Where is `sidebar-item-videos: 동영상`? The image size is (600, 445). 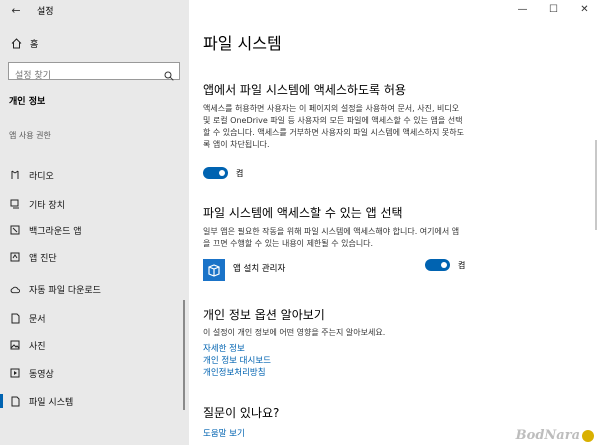
sidebar-item-videos: 동영상 is located at coordinates (94, 373).